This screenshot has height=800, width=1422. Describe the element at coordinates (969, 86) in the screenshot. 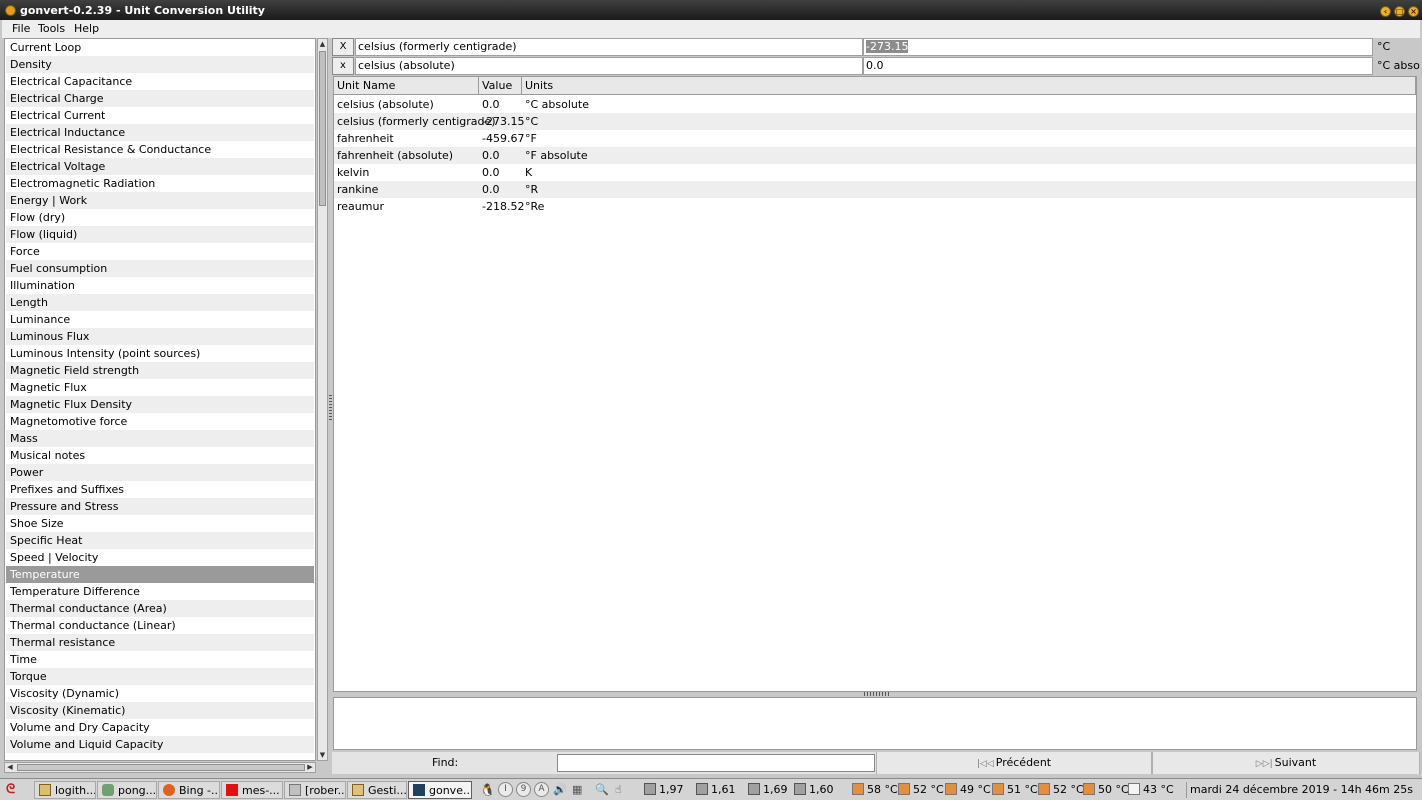

I see `column-header-units: Units` at that location.